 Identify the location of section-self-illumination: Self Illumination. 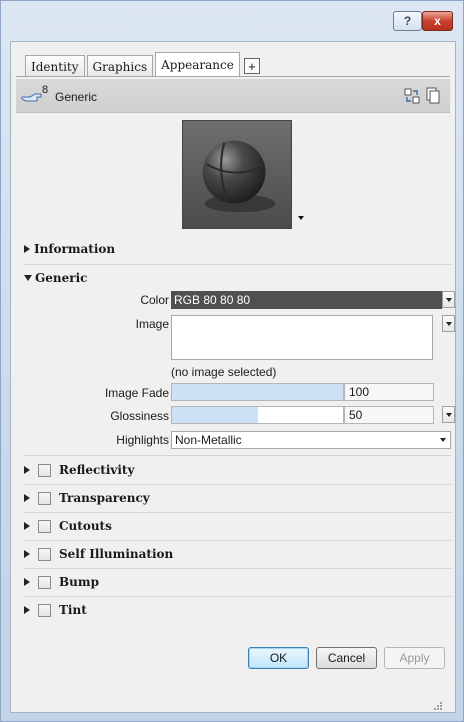
(98, 554).